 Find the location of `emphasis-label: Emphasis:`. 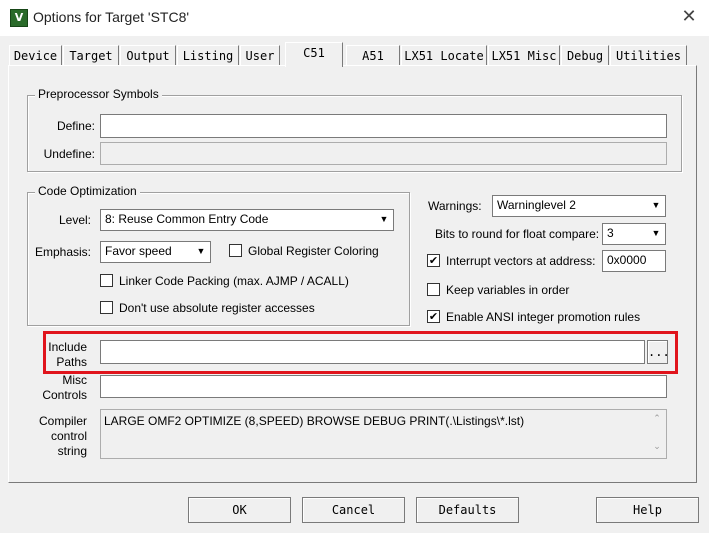

emphasis-label: Emphasis: is located at coordinates (62, 252).